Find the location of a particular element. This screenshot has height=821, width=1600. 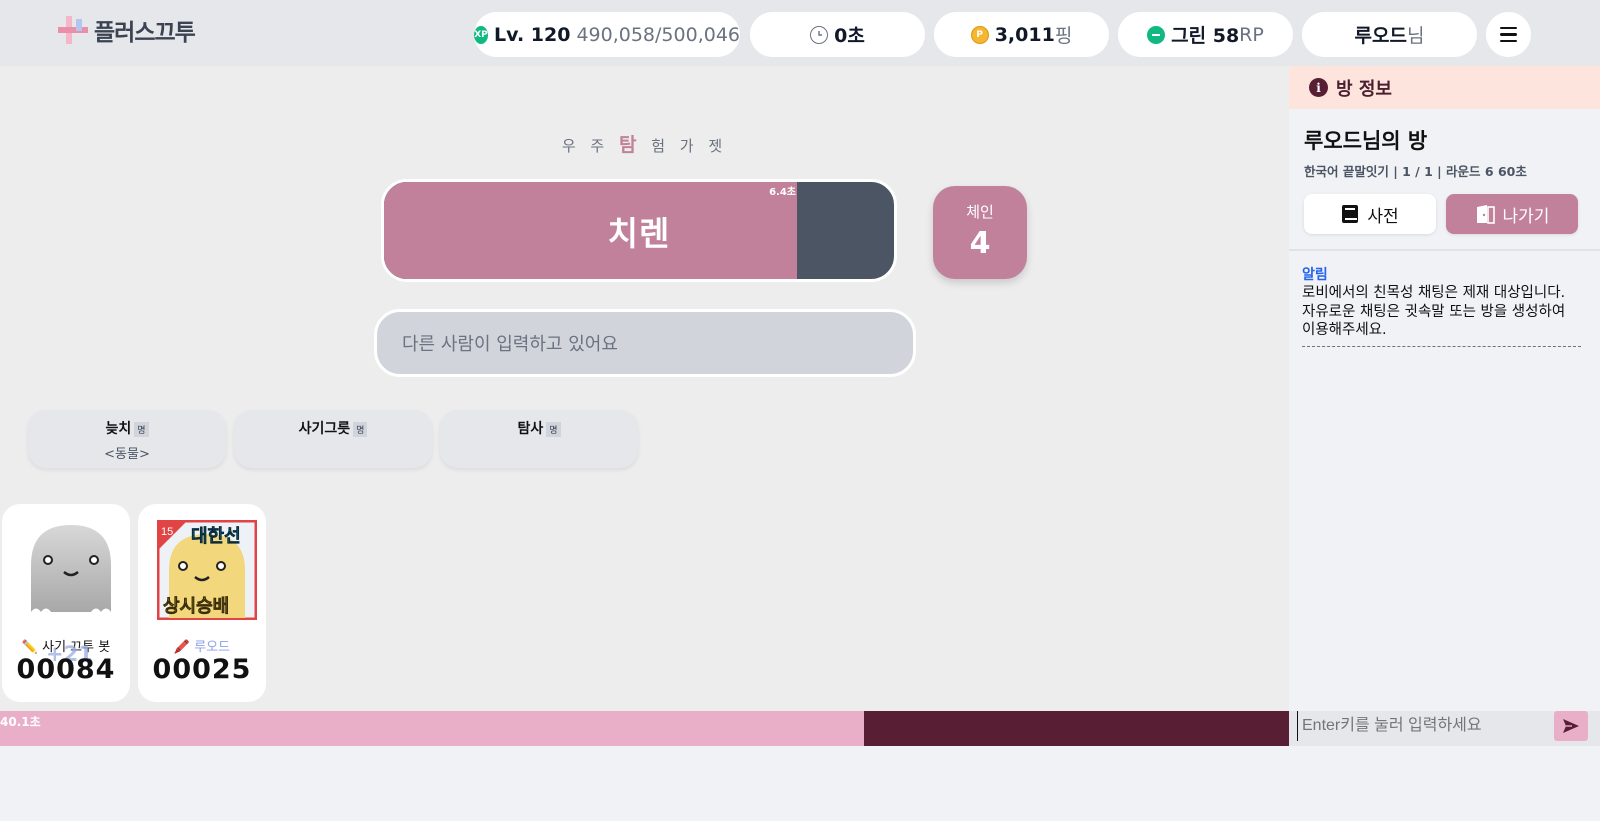

room-actions: 사전 나가기 is located at coordinates (1444, 214).